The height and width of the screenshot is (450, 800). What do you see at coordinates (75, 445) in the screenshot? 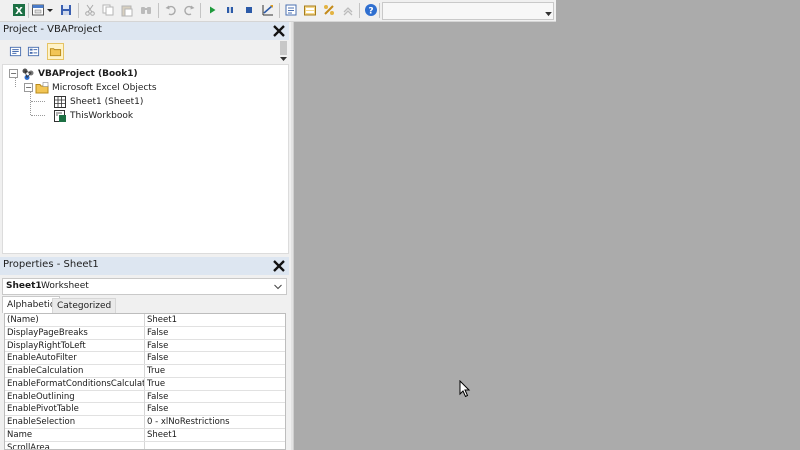
I see `property-name: ScrollArea` at bounding box center [75, 445].